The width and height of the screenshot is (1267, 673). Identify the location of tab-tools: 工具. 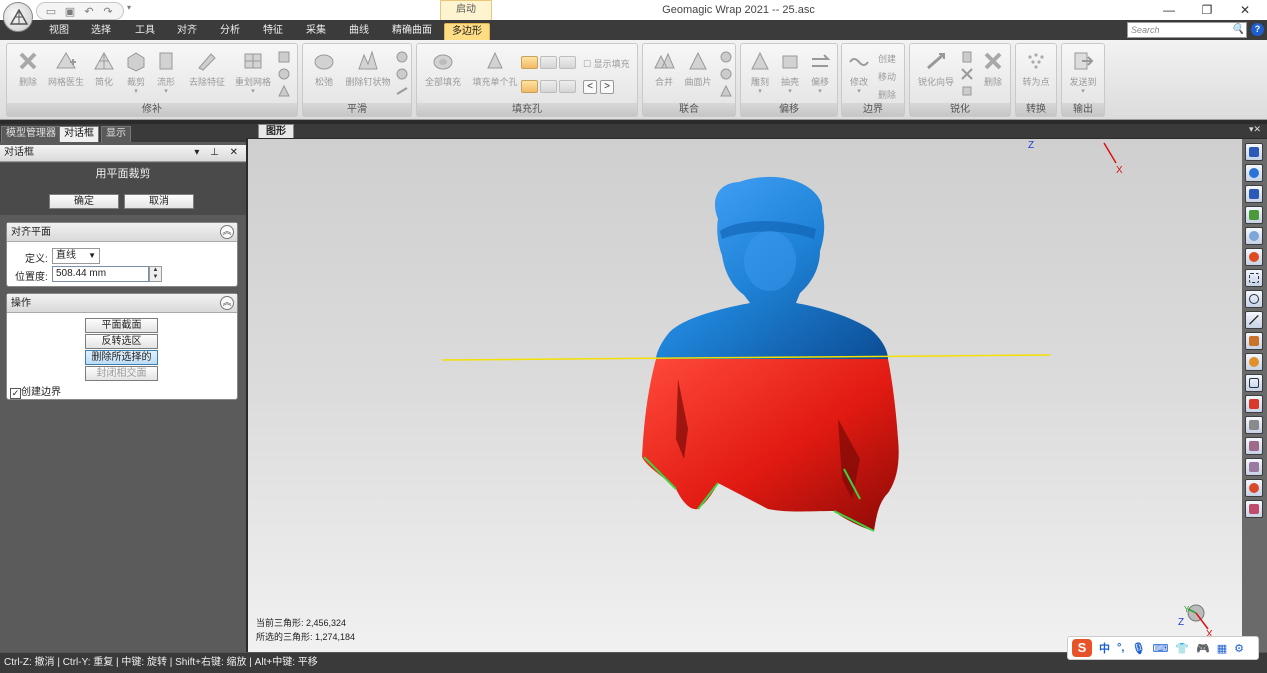
(145, 31).